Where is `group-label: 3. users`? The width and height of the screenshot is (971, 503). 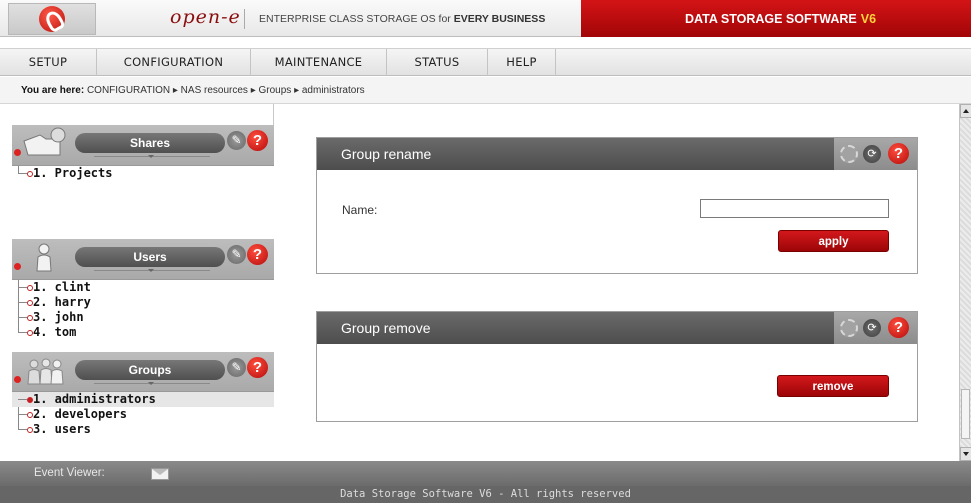
group-label: 3. users is located at coordinates (62, 429).